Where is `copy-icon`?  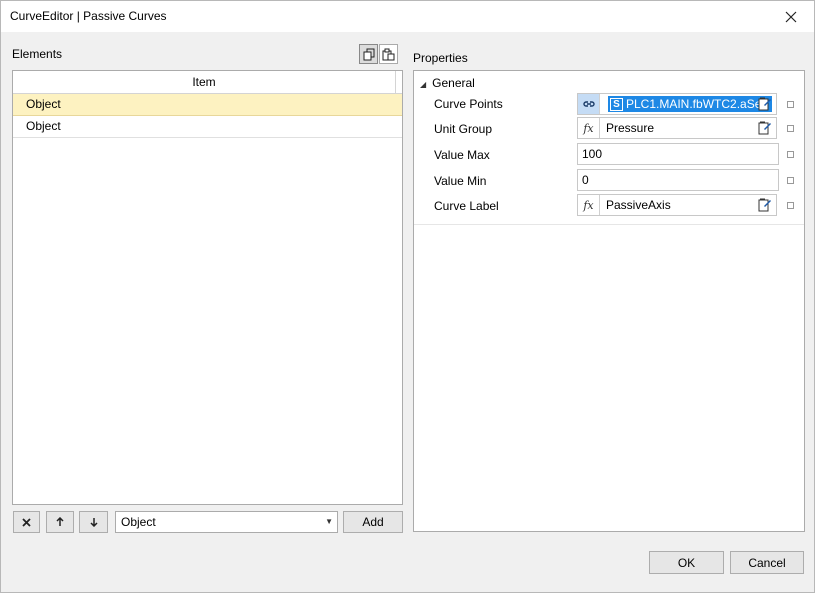
copy-icon is located at coordinates (368, 54).